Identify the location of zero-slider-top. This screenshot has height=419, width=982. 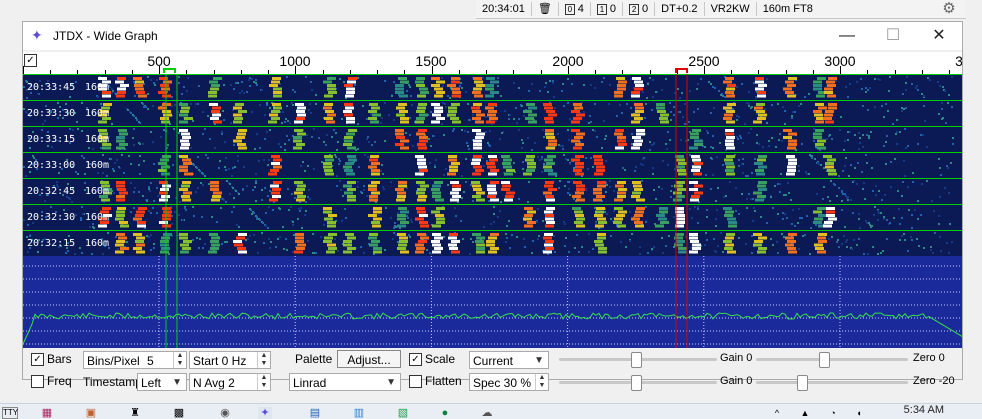
(832, 359).